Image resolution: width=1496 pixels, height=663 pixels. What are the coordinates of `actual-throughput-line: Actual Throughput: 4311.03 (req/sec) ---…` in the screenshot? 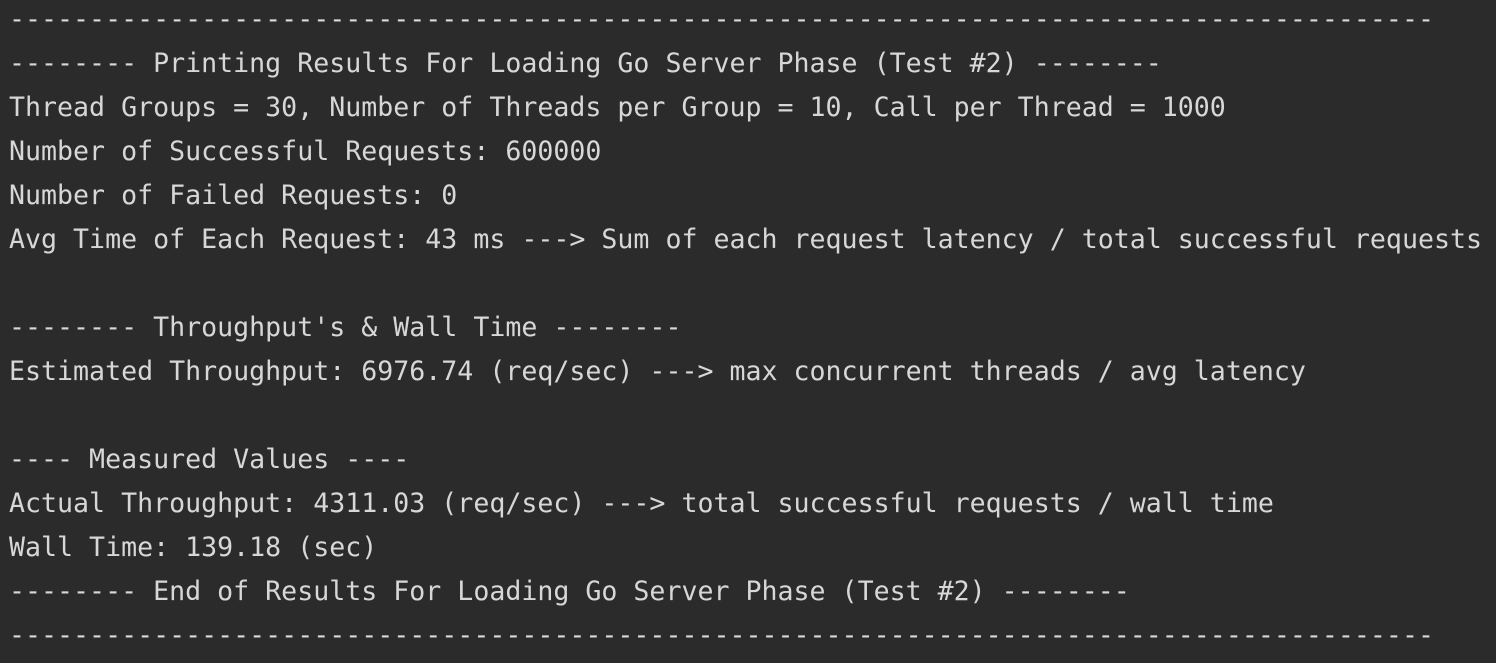 It's located at (641, 503).